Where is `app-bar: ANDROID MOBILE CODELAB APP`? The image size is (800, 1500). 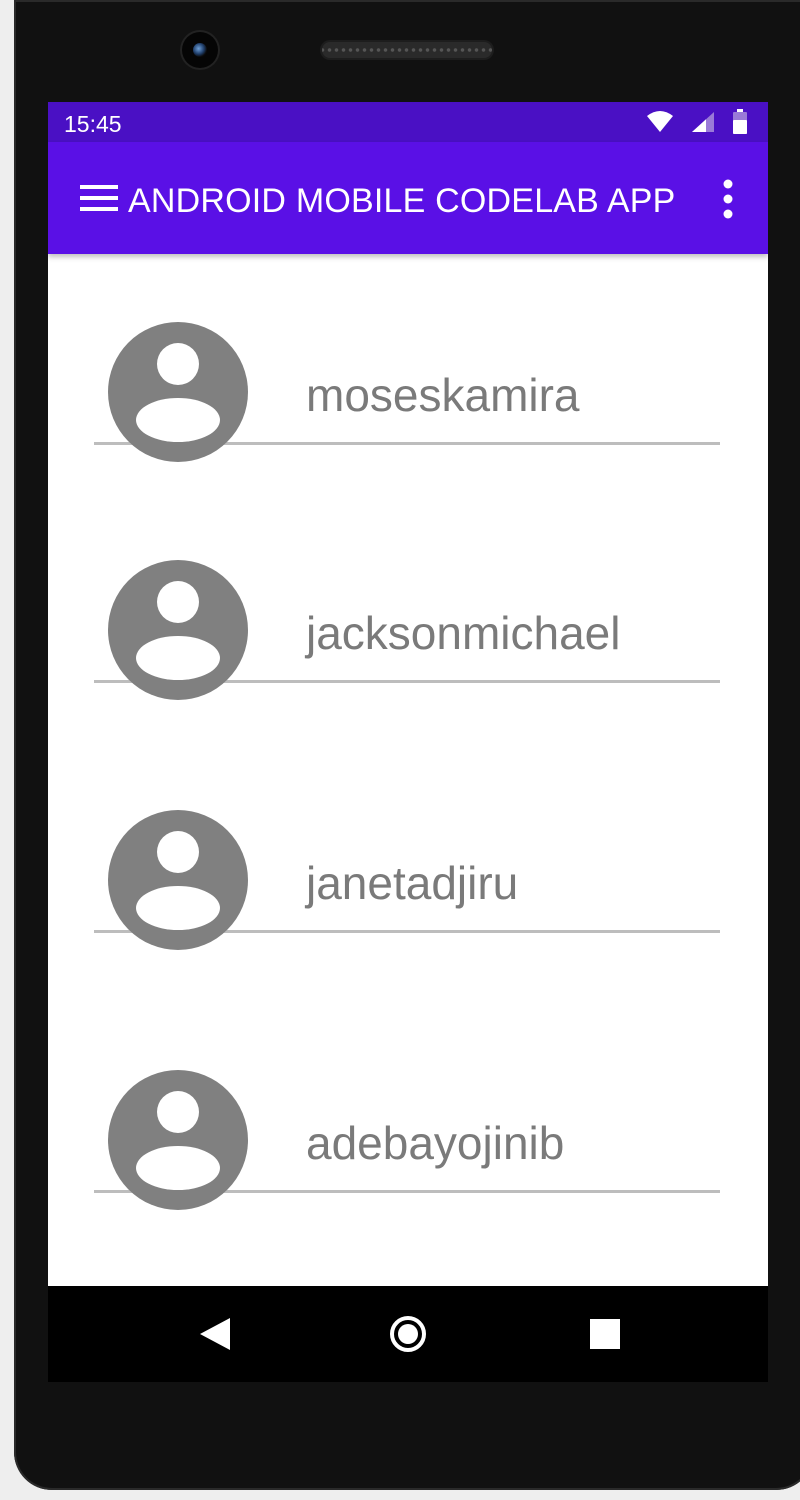
app-bar: ANDROID MOBILE CODELAB APP is located at coordinates (408, 198).